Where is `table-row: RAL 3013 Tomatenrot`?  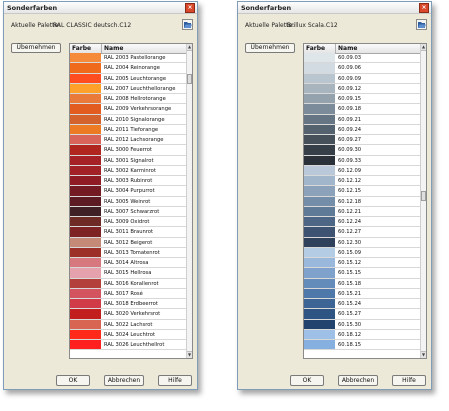 table-row: RAL 3013 Tomatenrot is located at coordinates (128, 252).